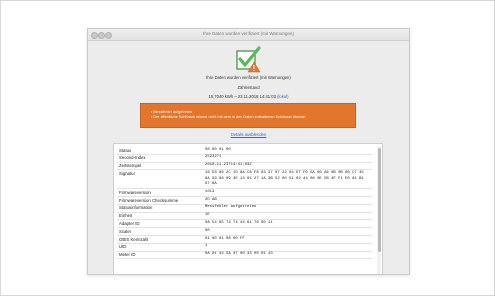  Describe the element at coordinates (160, 247) in the screenshot. I see `row-key: UID` at that location.